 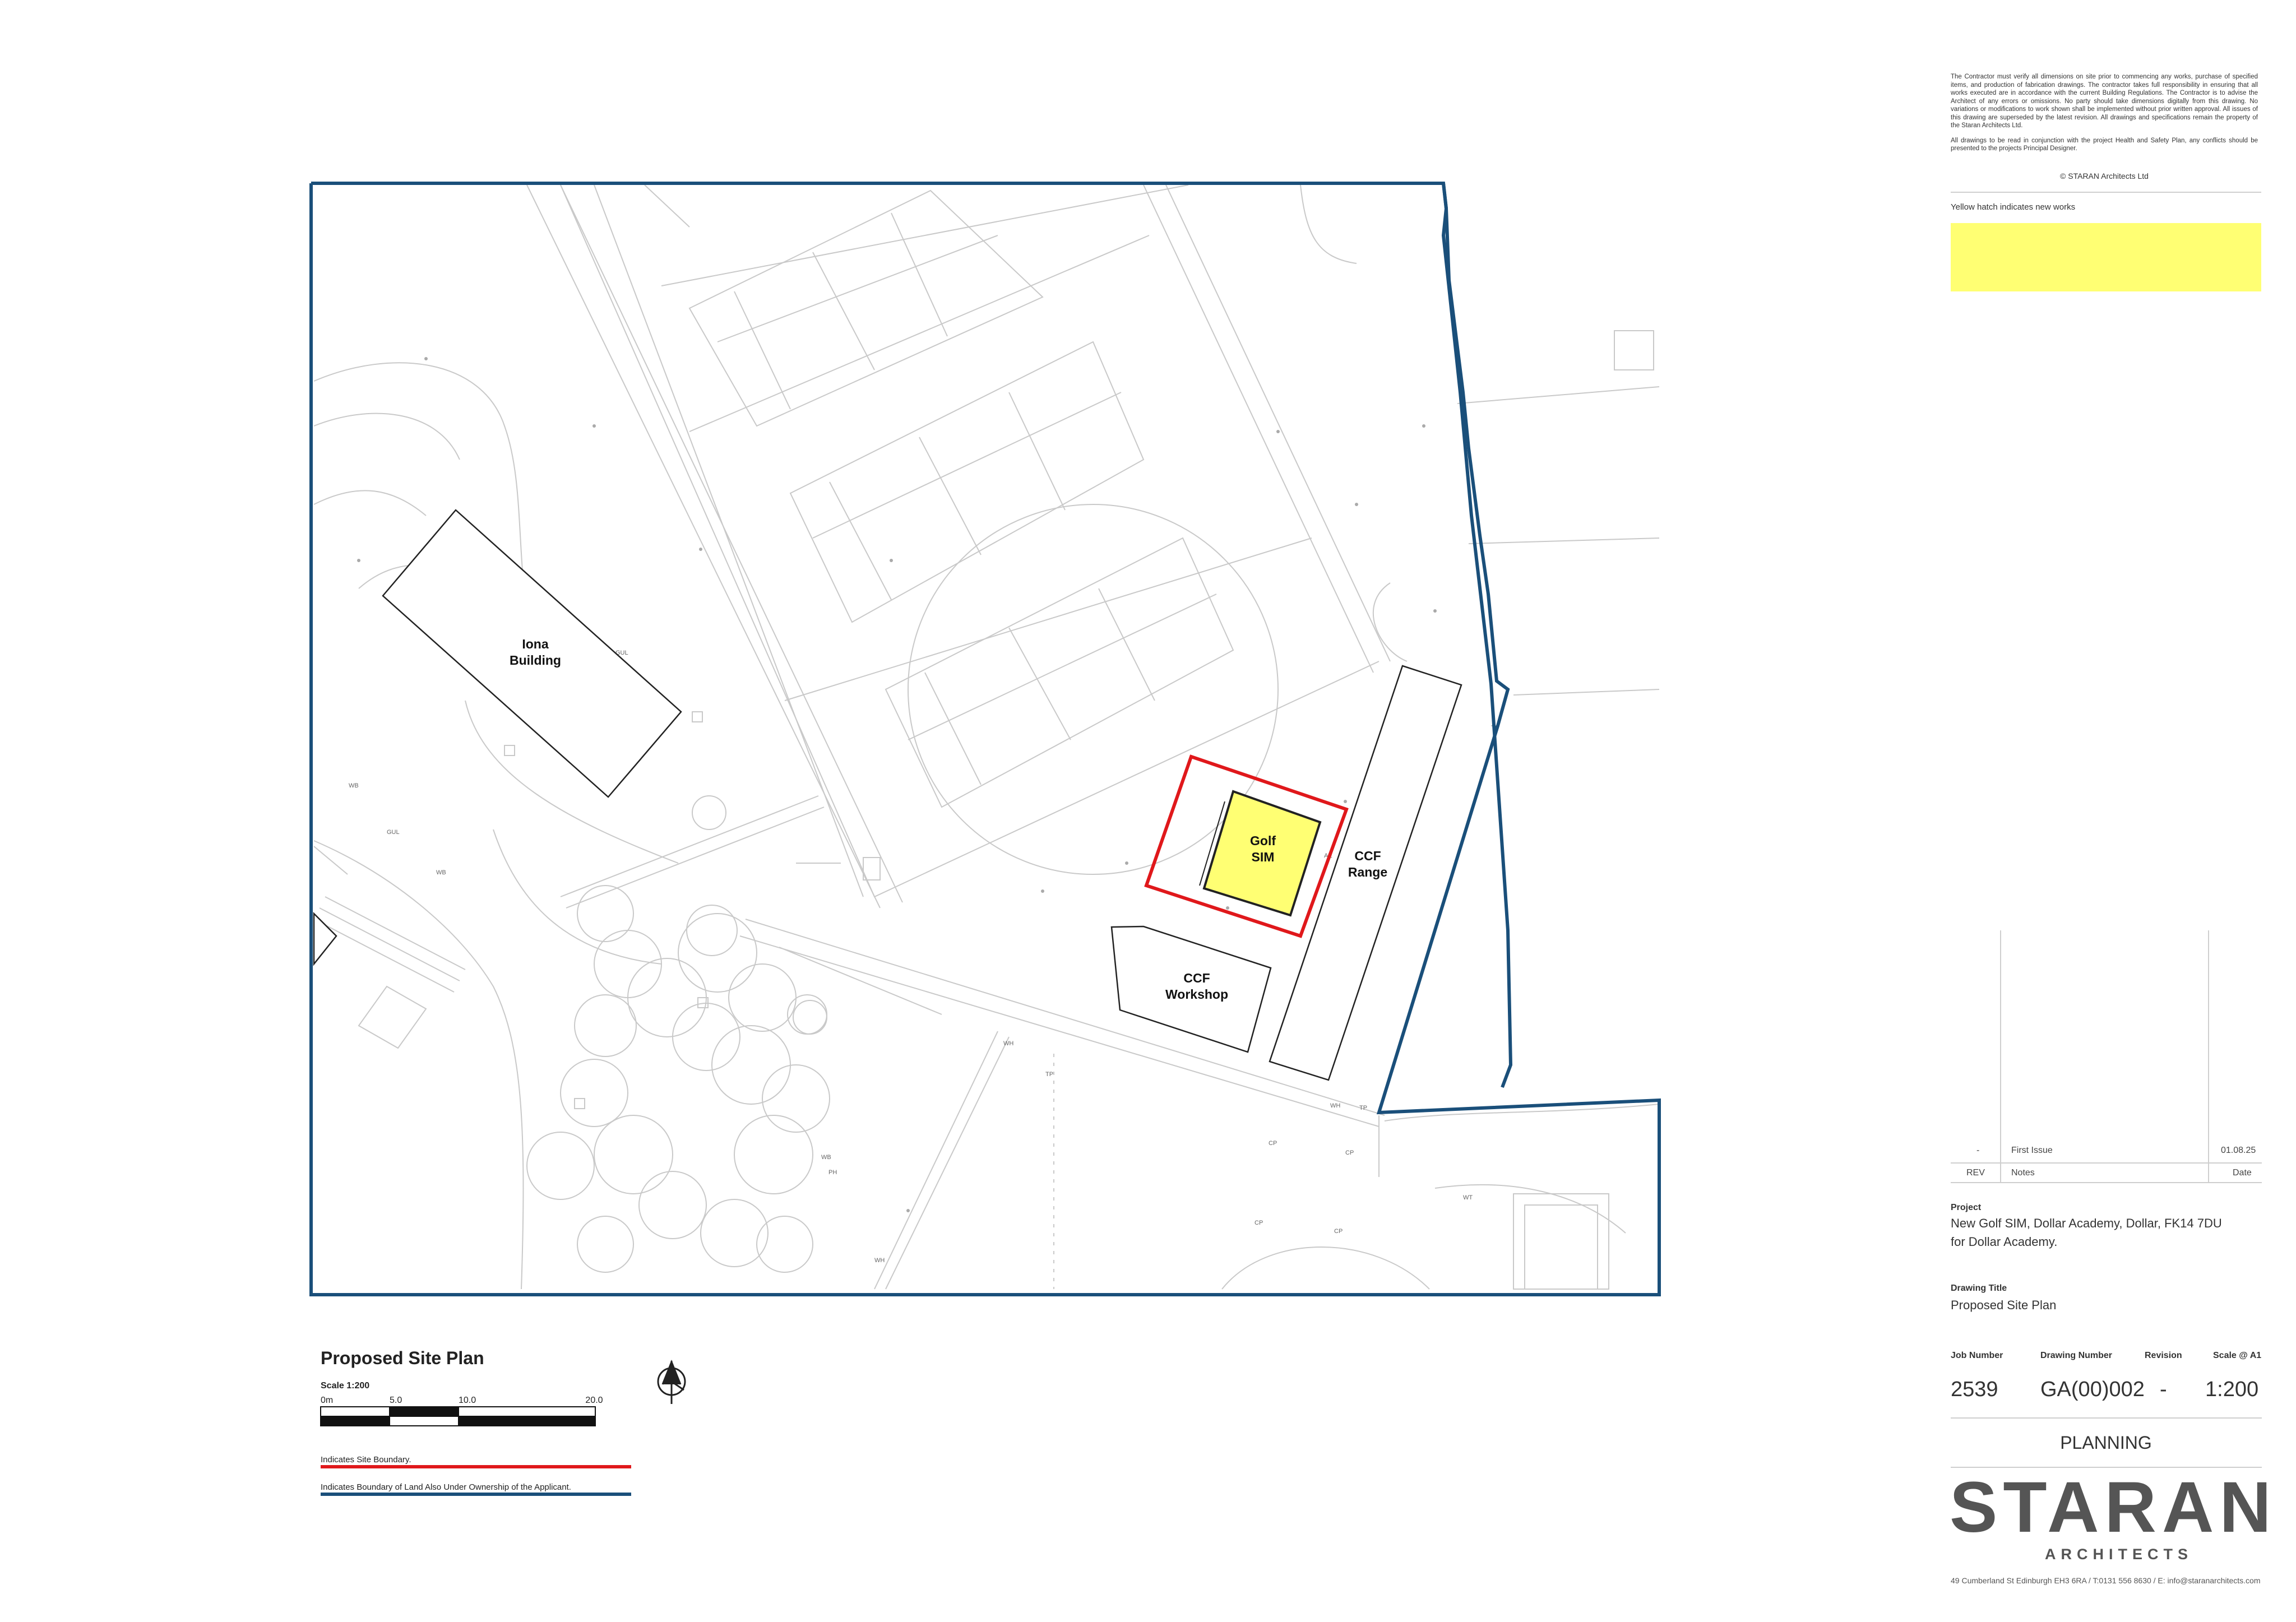 What do you see at coordinates (2242, 1173) in the screenshot?
I see `date-header: Date` at bounding box center [2242, 1173].